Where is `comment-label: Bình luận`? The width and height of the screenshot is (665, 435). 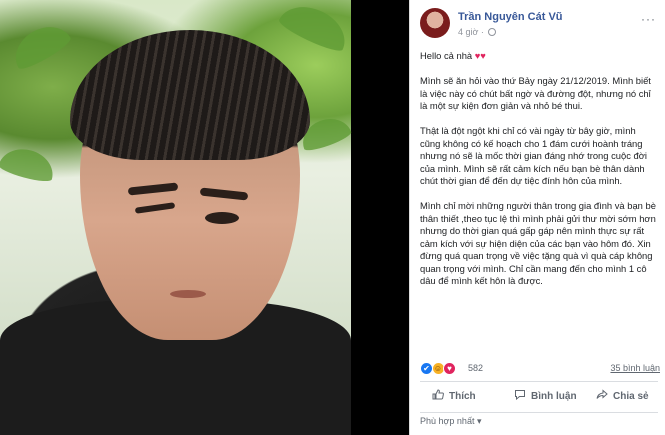 comment-label: Bình luận is located at coordinates (554, 396).